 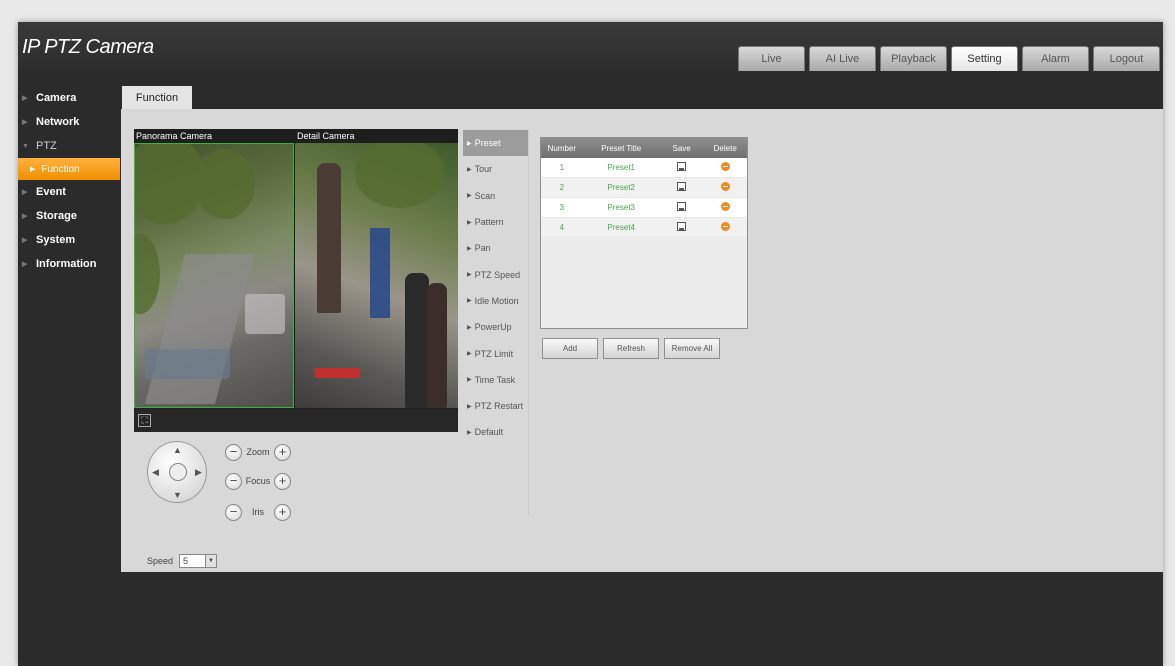 I want to click on menu-item-time-task: ▶ Time Task, so click(x=495, y=380).